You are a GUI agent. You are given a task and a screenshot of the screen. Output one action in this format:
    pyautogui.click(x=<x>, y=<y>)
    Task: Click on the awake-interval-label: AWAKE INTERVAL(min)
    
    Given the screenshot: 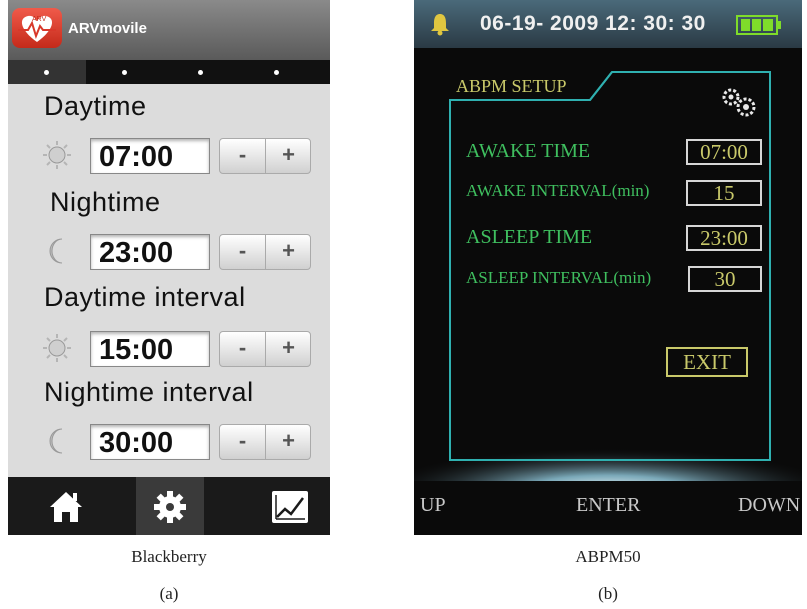 What is the action you would take?
    pyautogui.click(x=558, y=190)
    